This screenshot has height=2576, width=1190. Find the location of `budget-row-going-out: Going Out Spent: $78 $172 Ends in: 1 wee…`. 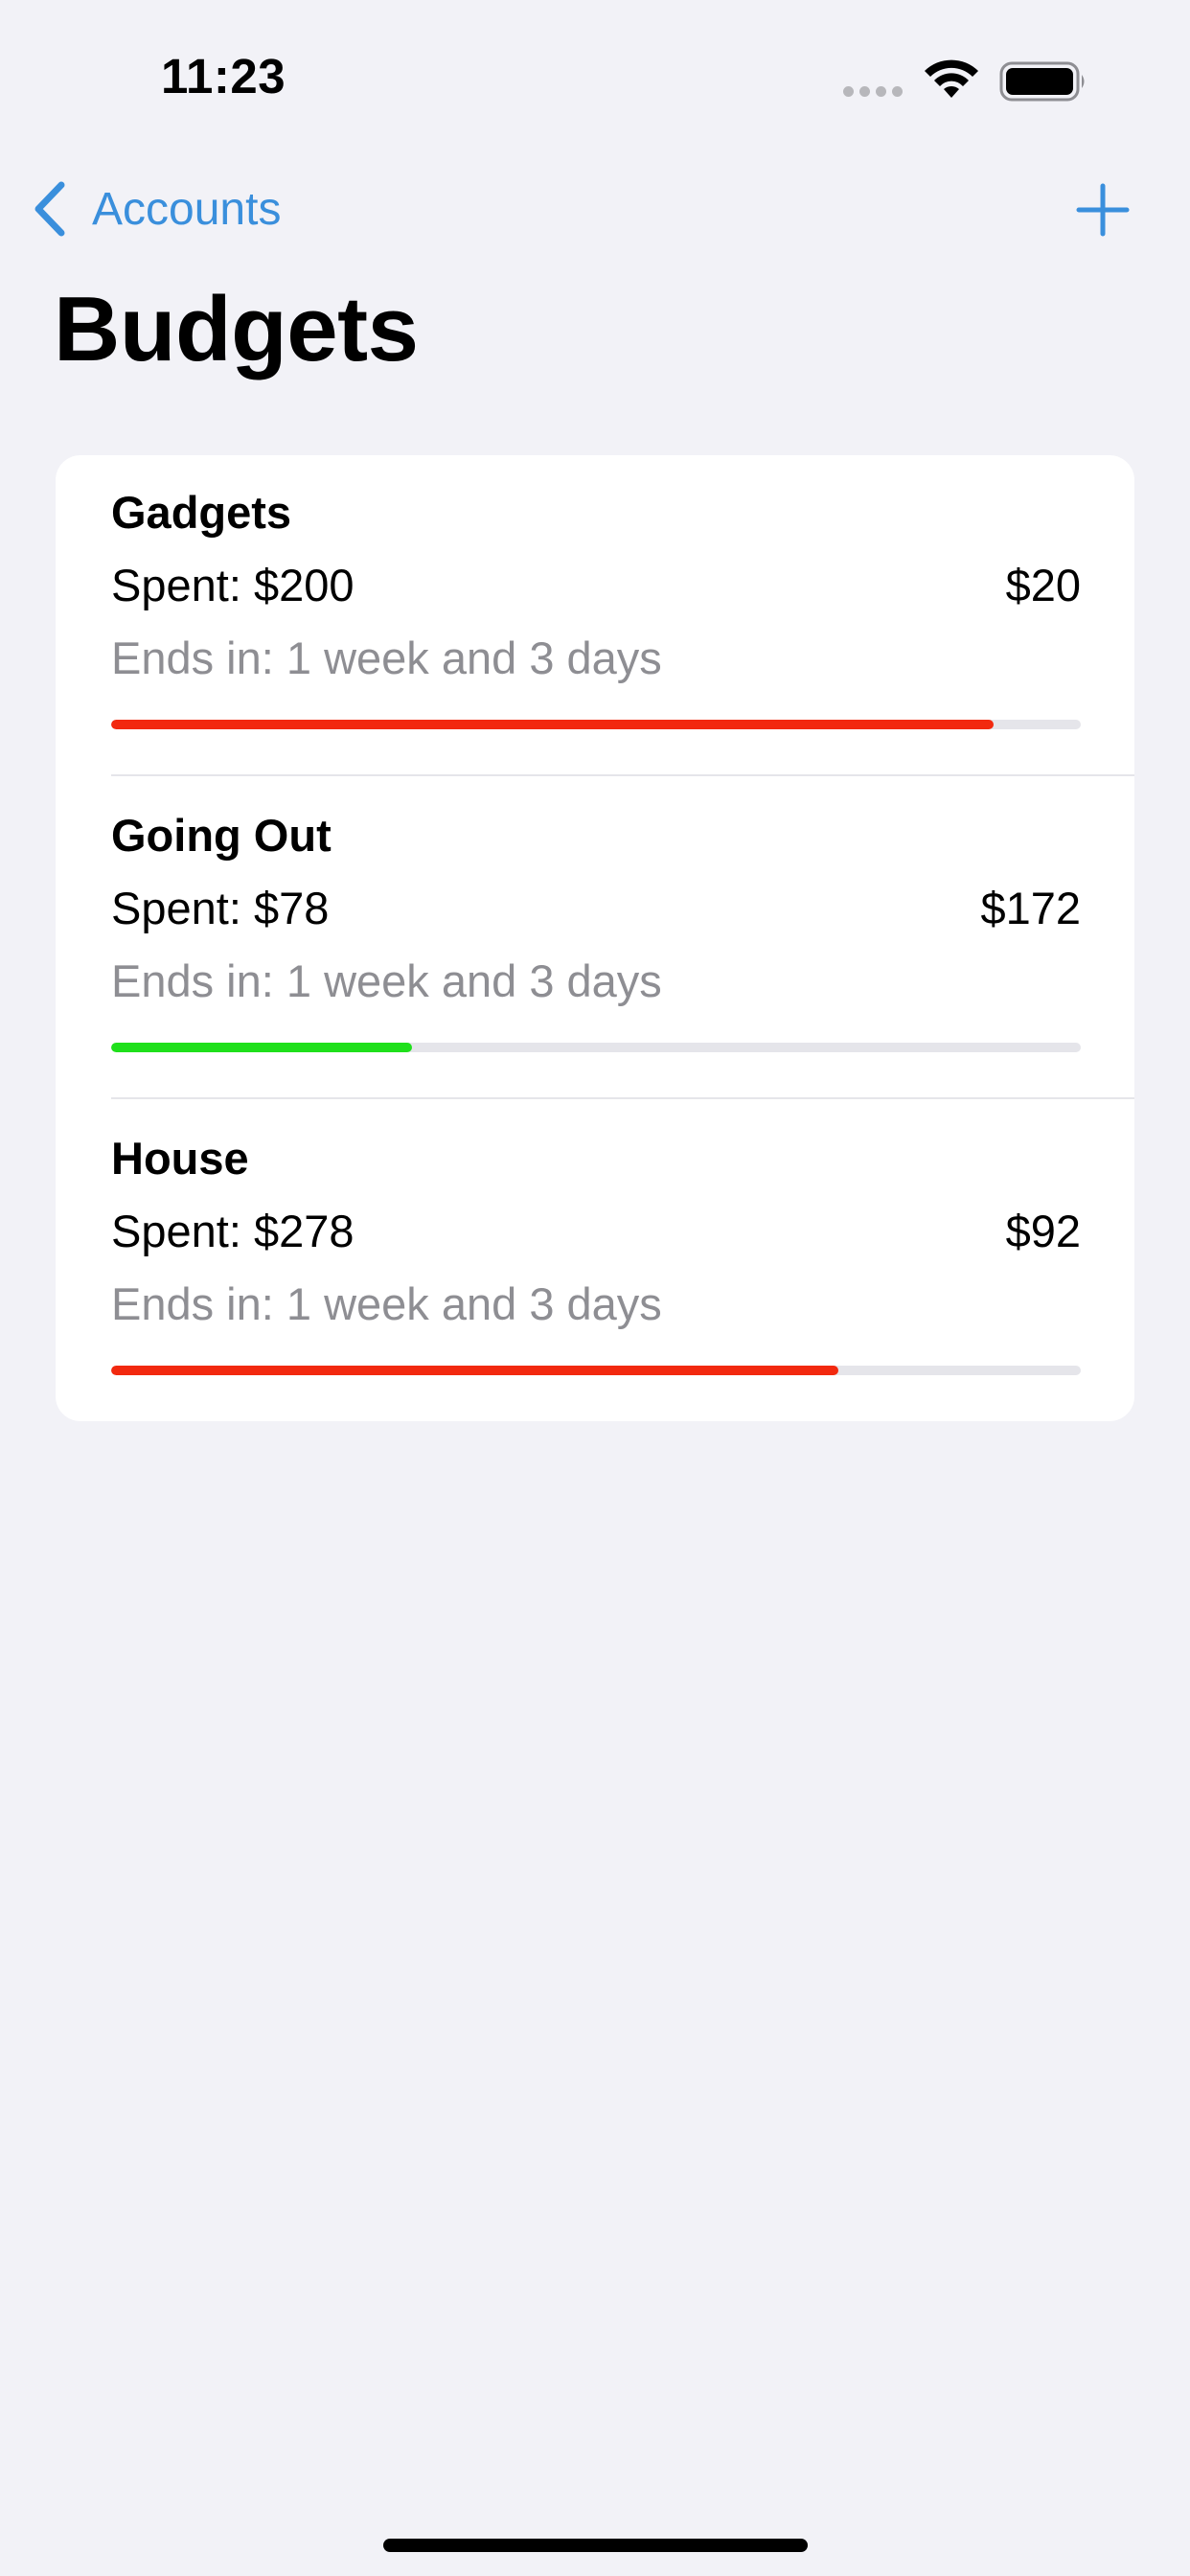

budget-row-going-out: Going Out Spent: $78 $172 Ends in: 1 wee… is located at coordinates (595, 939).